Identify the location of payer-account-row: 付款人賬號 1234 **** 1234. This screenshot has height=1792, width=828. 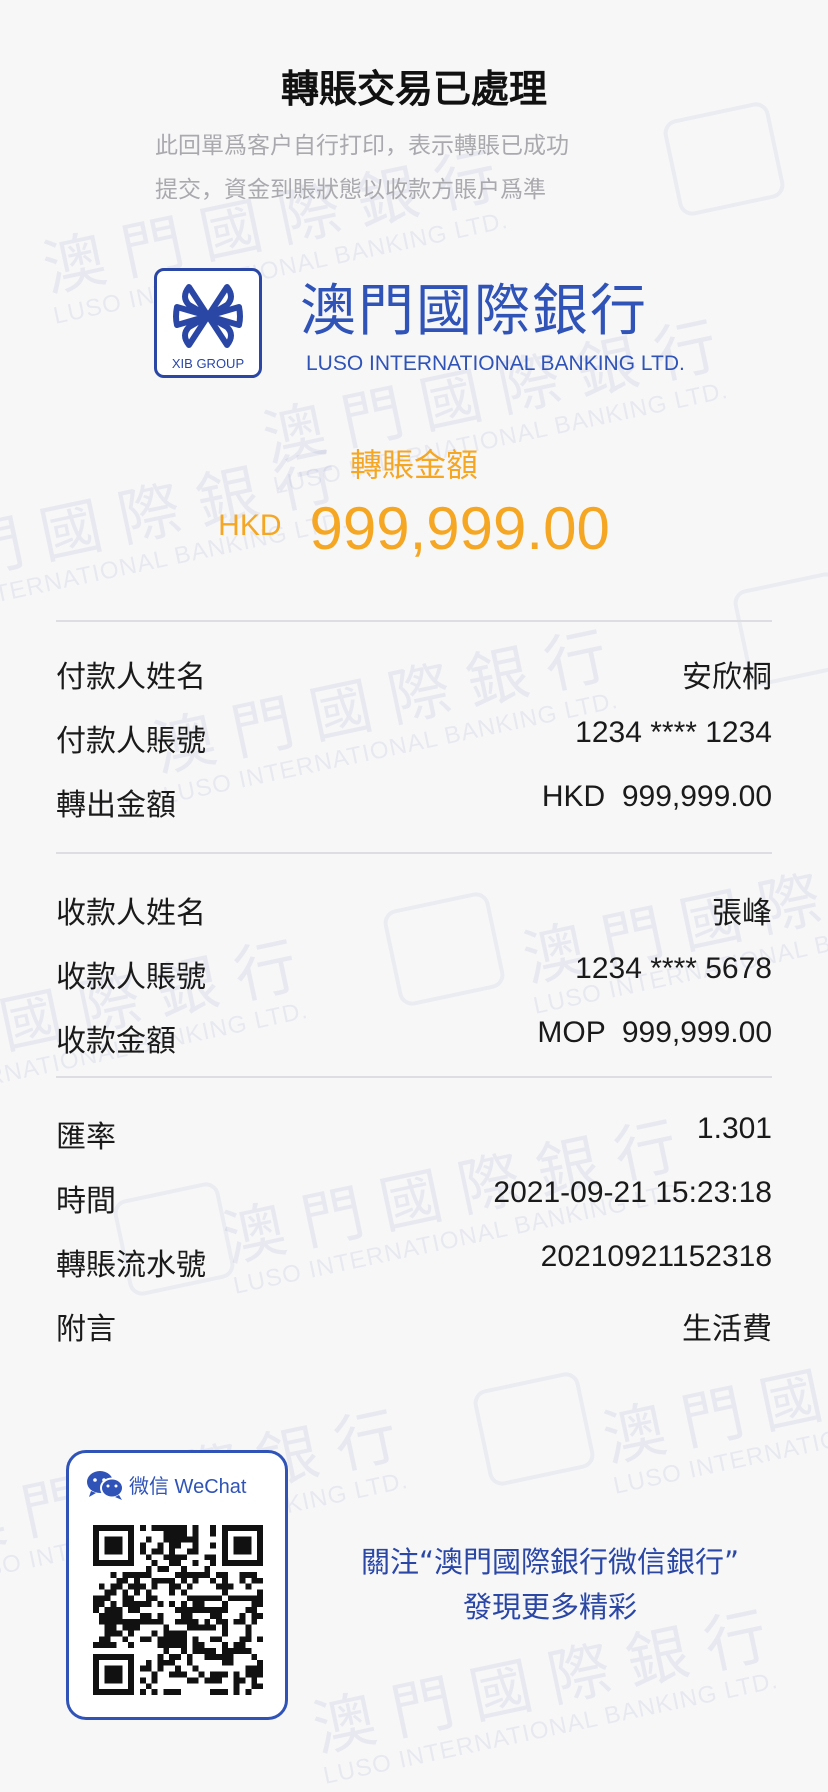
(414, 737).